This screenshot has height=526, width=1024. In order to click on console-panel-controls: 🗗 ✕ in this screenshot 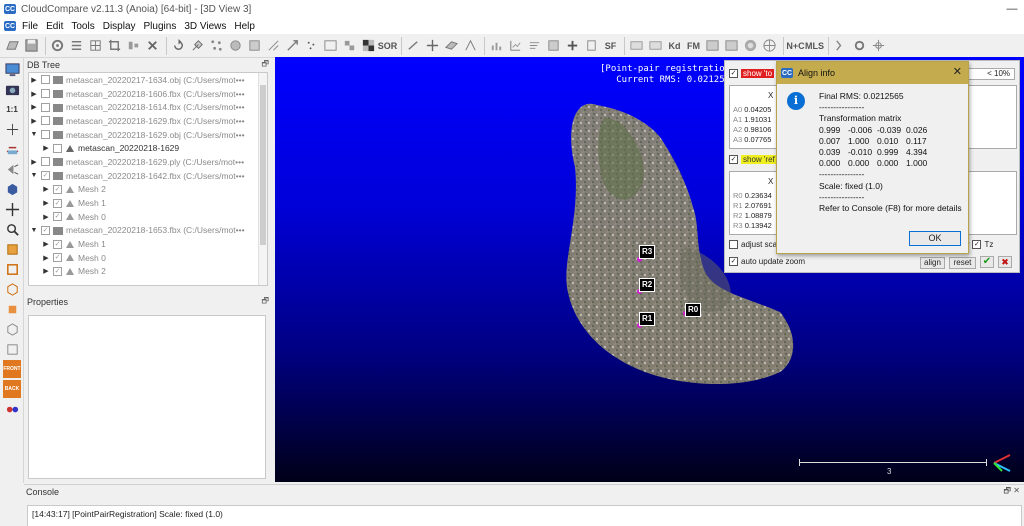, I will do `click(1012, 492)`.